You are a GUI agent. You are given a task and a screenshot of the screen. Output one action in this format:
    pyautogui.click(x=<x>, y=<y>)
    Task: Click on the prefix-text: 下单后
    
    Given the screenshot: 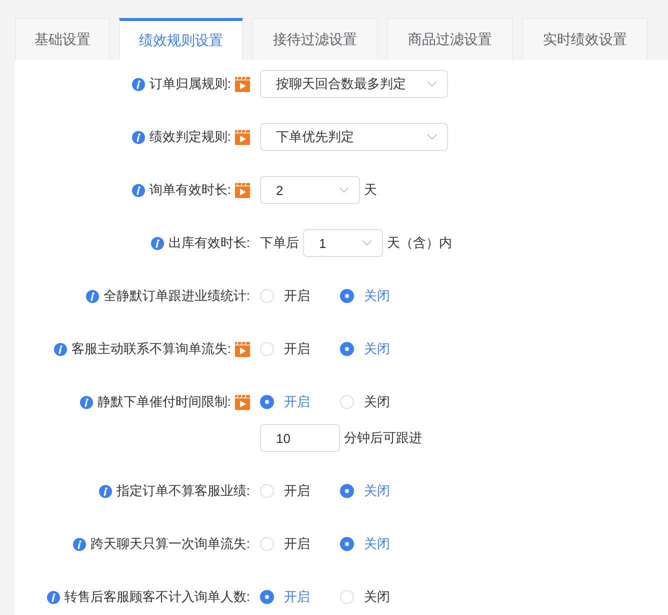 What is the action you would take?
    pyautogui.click(x=279, y=243)
    